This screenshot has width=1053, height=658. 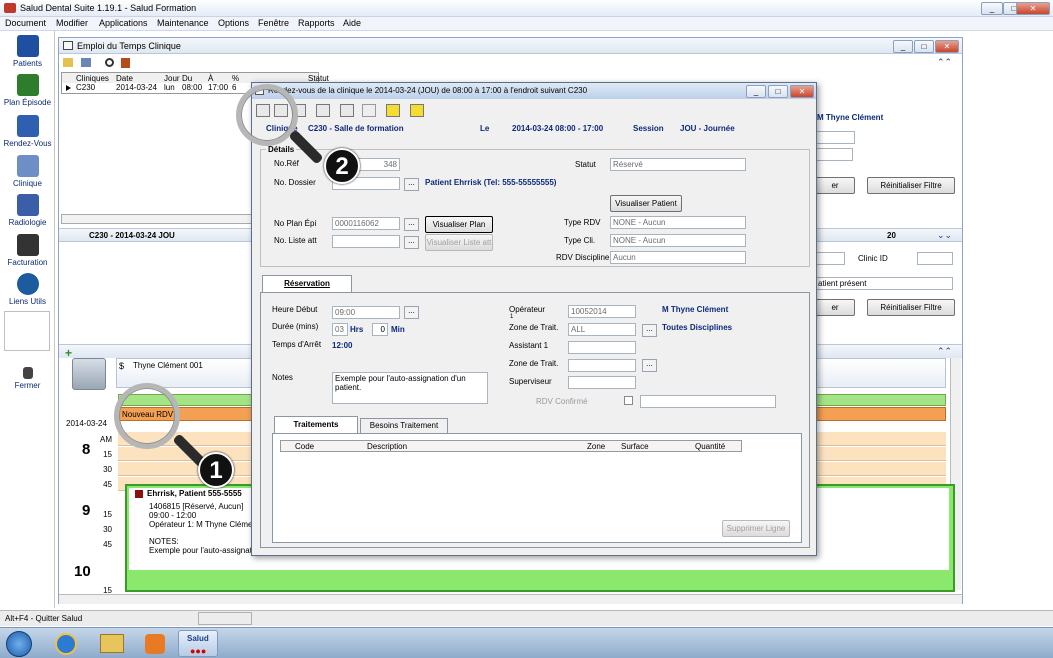 I want to click on tab-traitements: Traitements, so click(x=316, y=425).